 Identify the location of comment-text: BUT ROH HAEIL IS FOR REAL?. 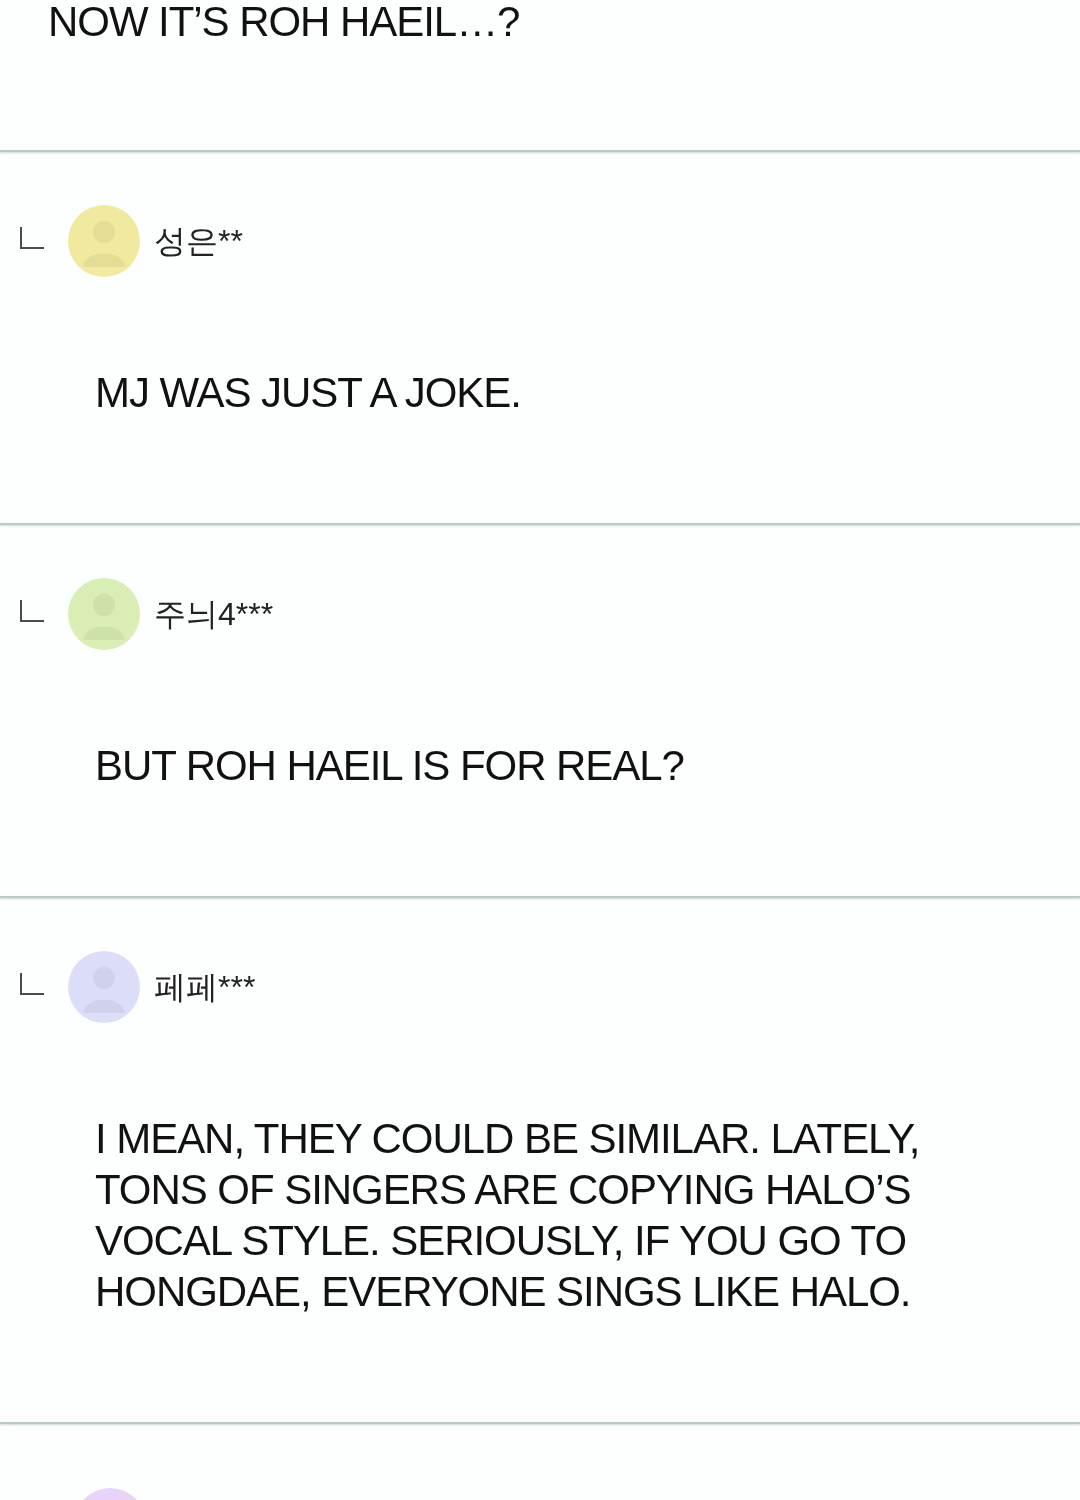
(389, 766).